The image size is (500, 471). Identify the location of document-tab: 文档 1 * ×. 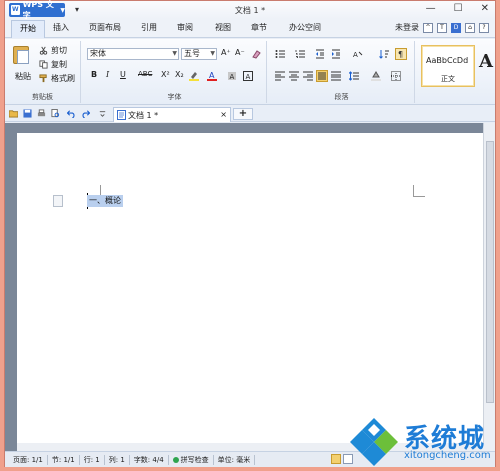
(172, 114).